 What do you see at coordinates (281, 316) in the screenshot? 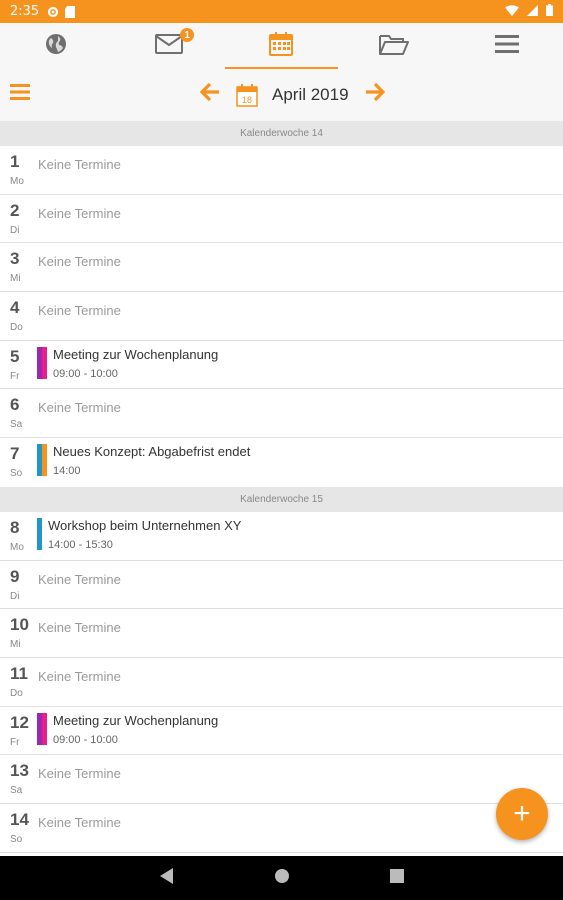
I see `day-row: 4 Do Keine Termine` at bounding box center [281, 316].